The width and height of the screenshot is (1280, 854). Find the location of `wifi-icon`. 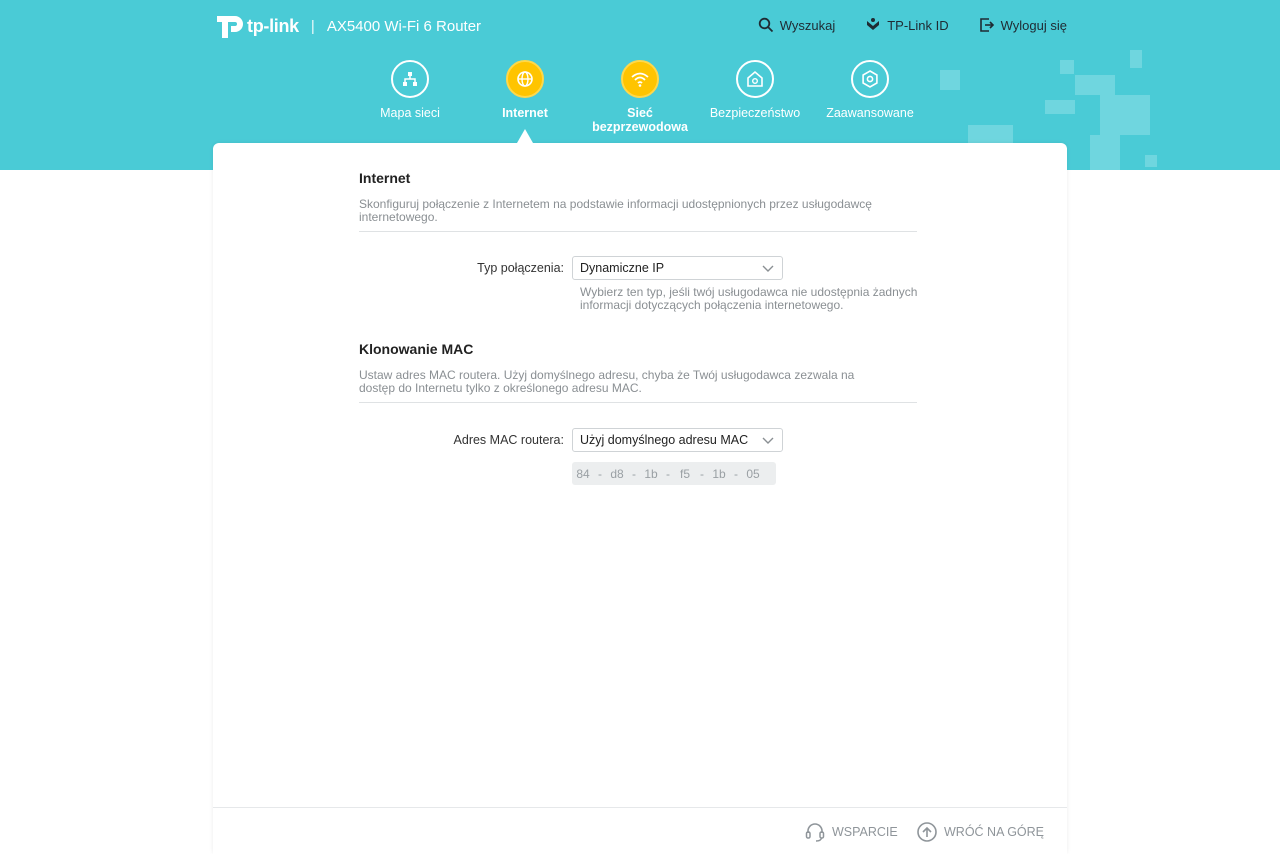

wifi-icon is located at coordinates (640, 79).